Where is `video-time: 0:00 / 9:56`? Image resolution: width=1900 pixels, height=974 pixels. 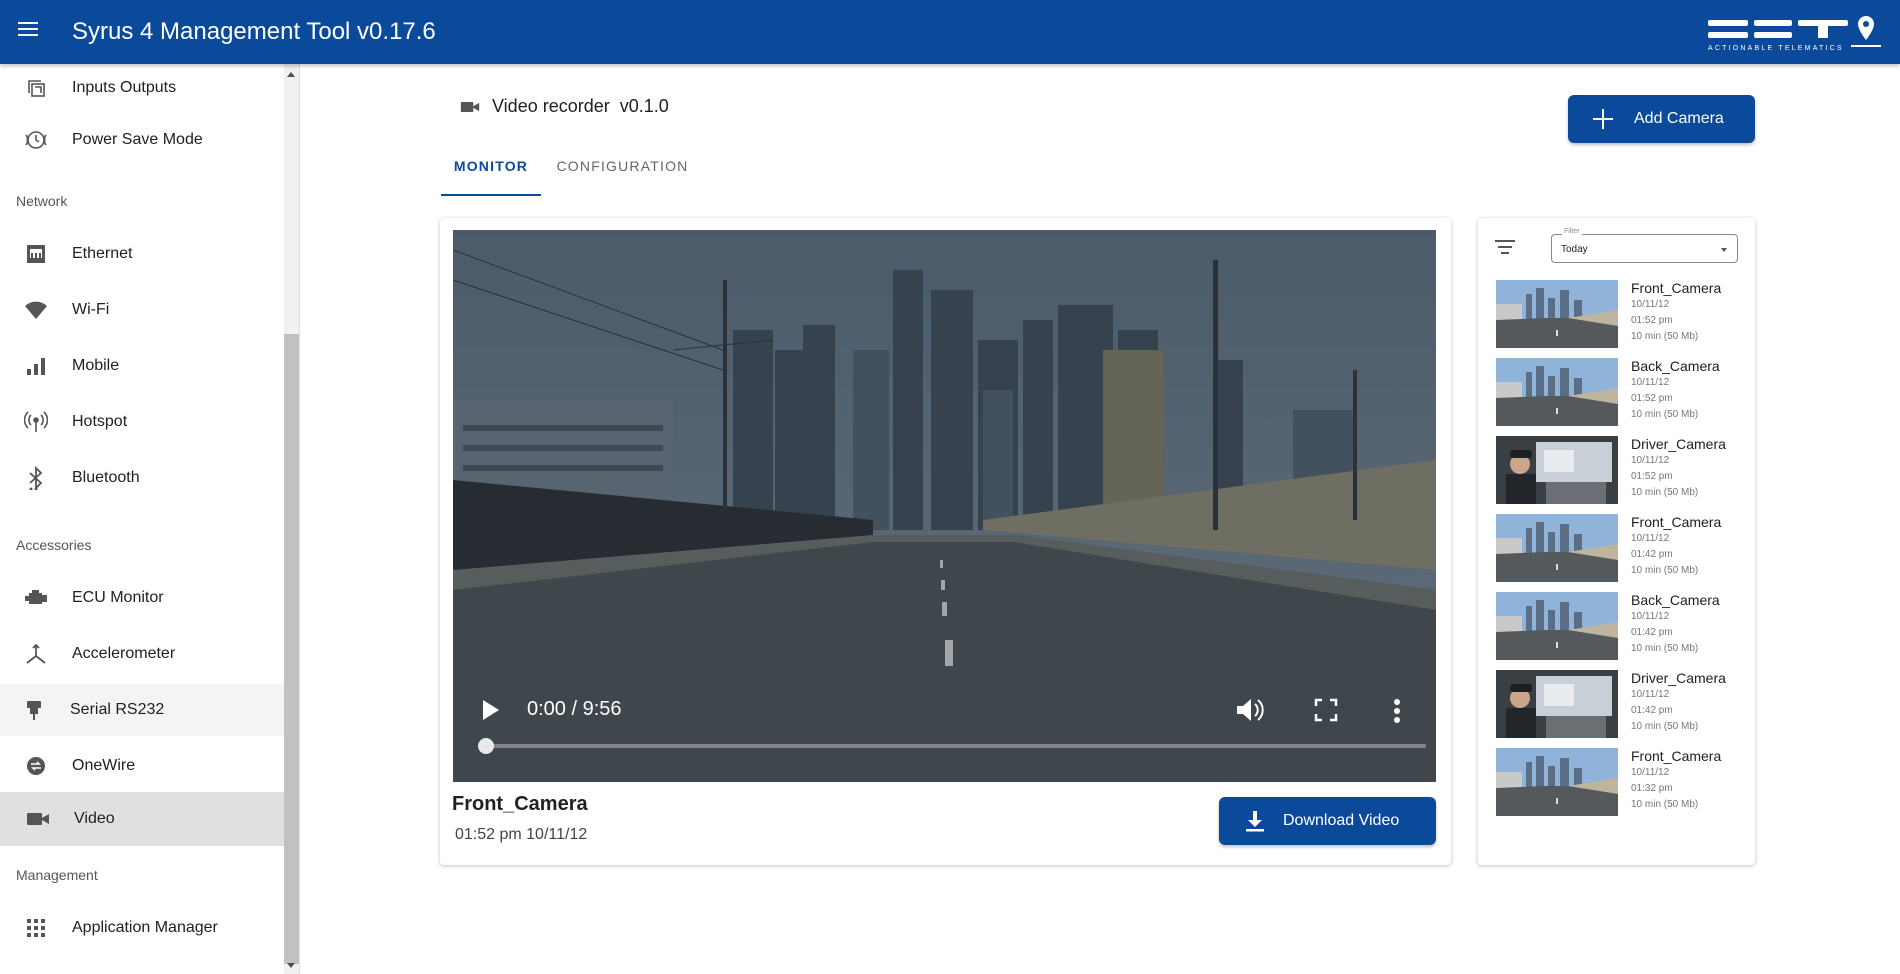 video-time: 0:00 / 9:56 is located at coordinates (574, 709).